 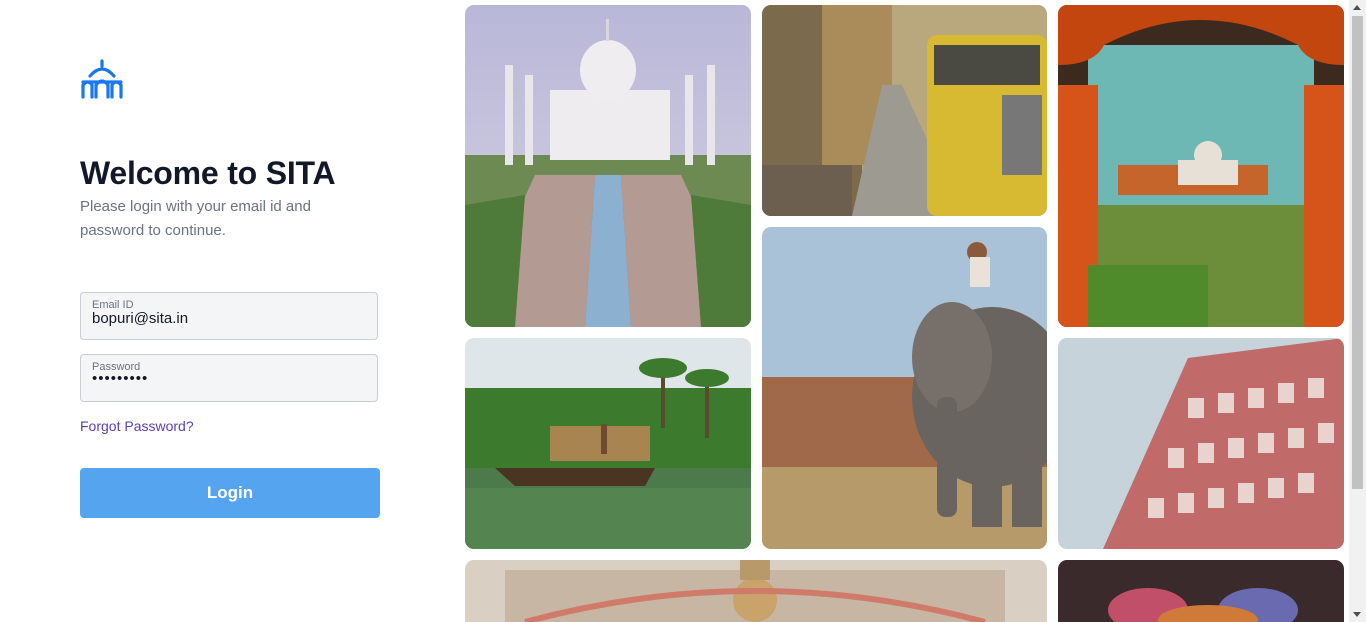 I want to click on taj-mahal-image, so click(x=608, y=166).